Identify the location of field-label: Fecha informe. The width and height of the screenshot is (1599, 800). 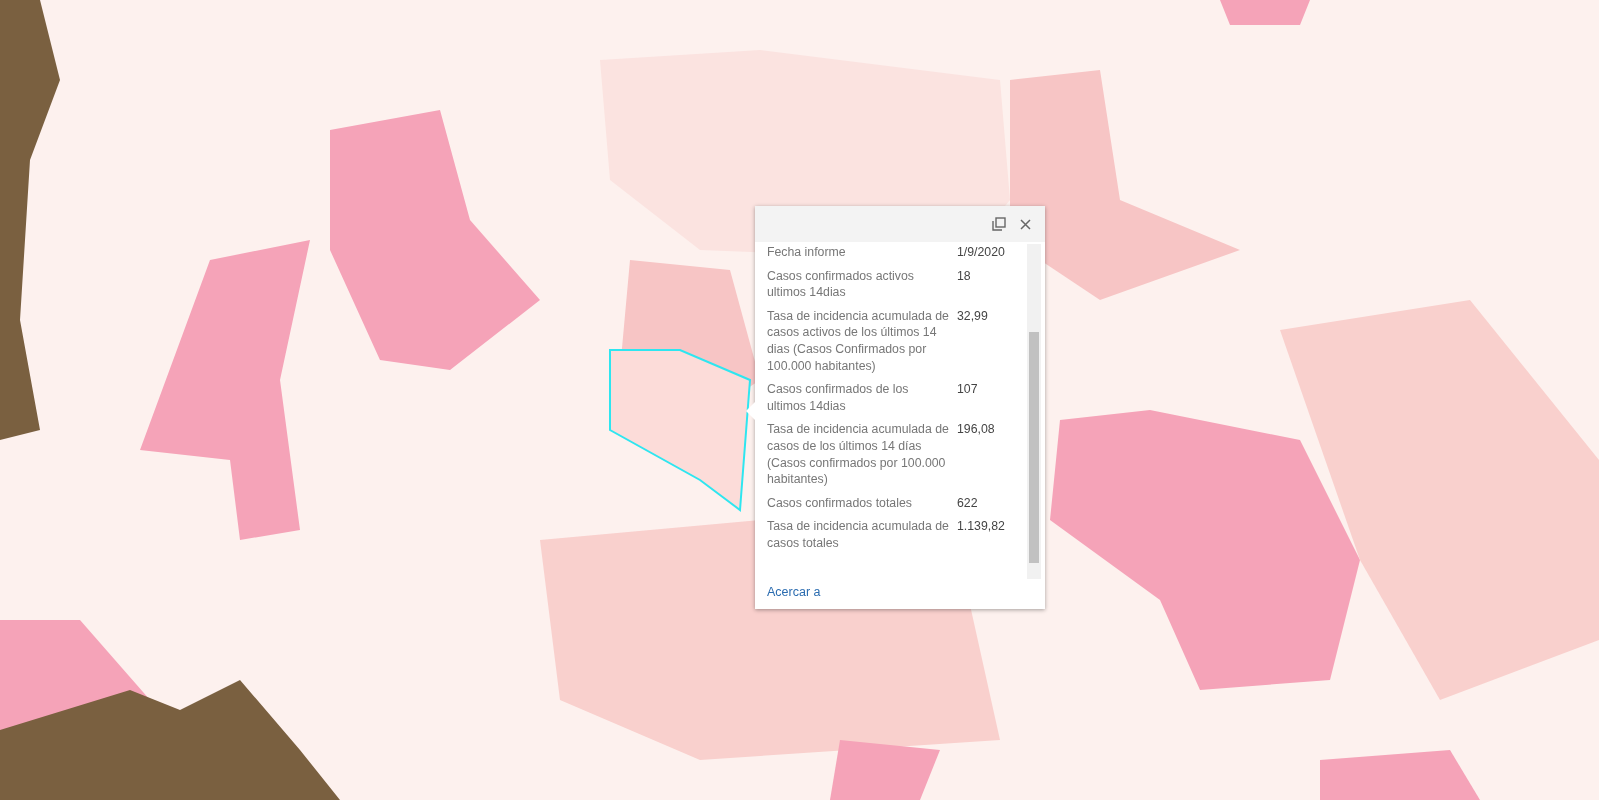
(807, 252).